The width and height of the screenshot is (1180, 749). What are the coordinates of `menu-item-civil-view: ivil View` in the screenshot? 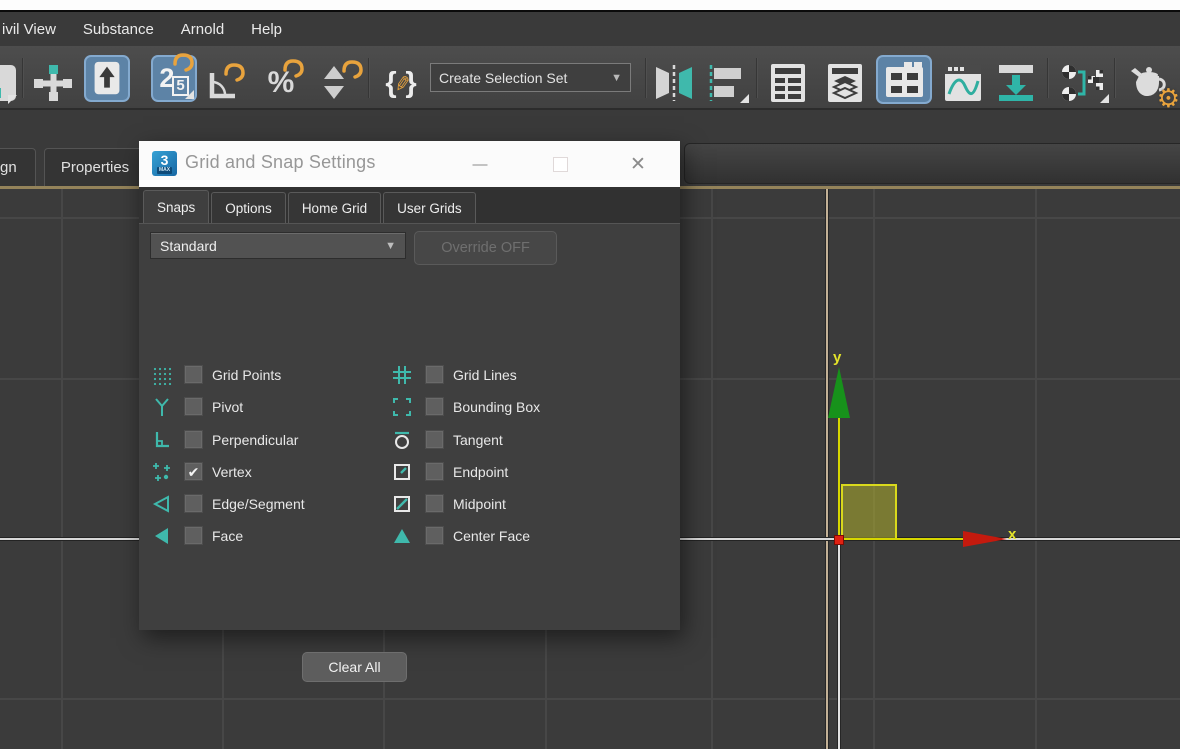 It's located at (29, 29).